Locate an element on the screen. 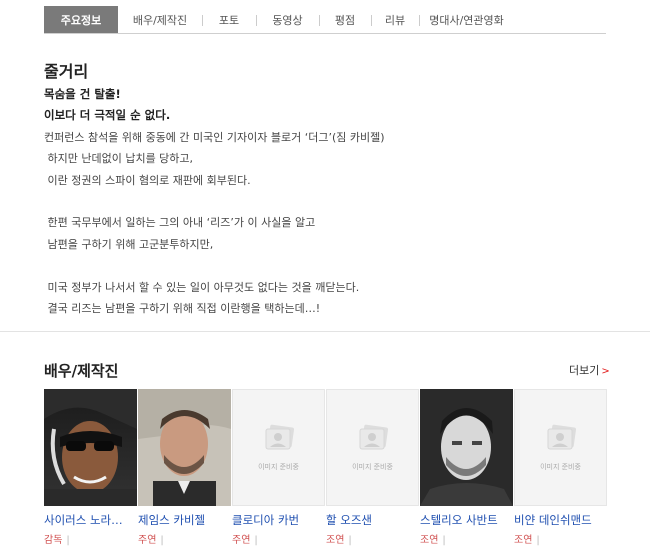  cast-member: 제임스 카비젤주연 | is located at coordinates (184, 467).